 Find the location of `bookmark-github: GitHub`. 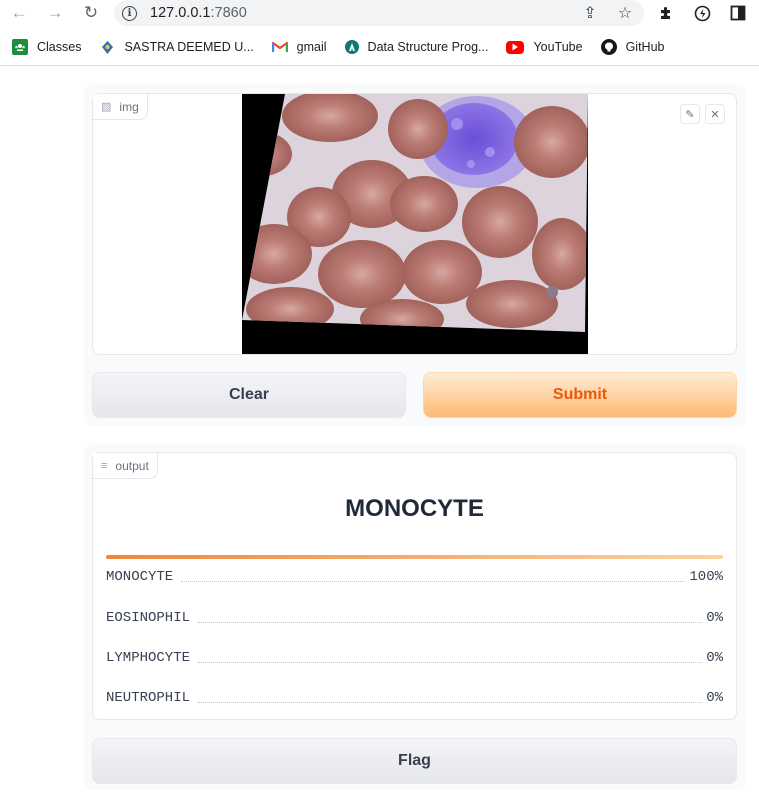

bookmark-github: GitHub is located at coordinates (632, 47).